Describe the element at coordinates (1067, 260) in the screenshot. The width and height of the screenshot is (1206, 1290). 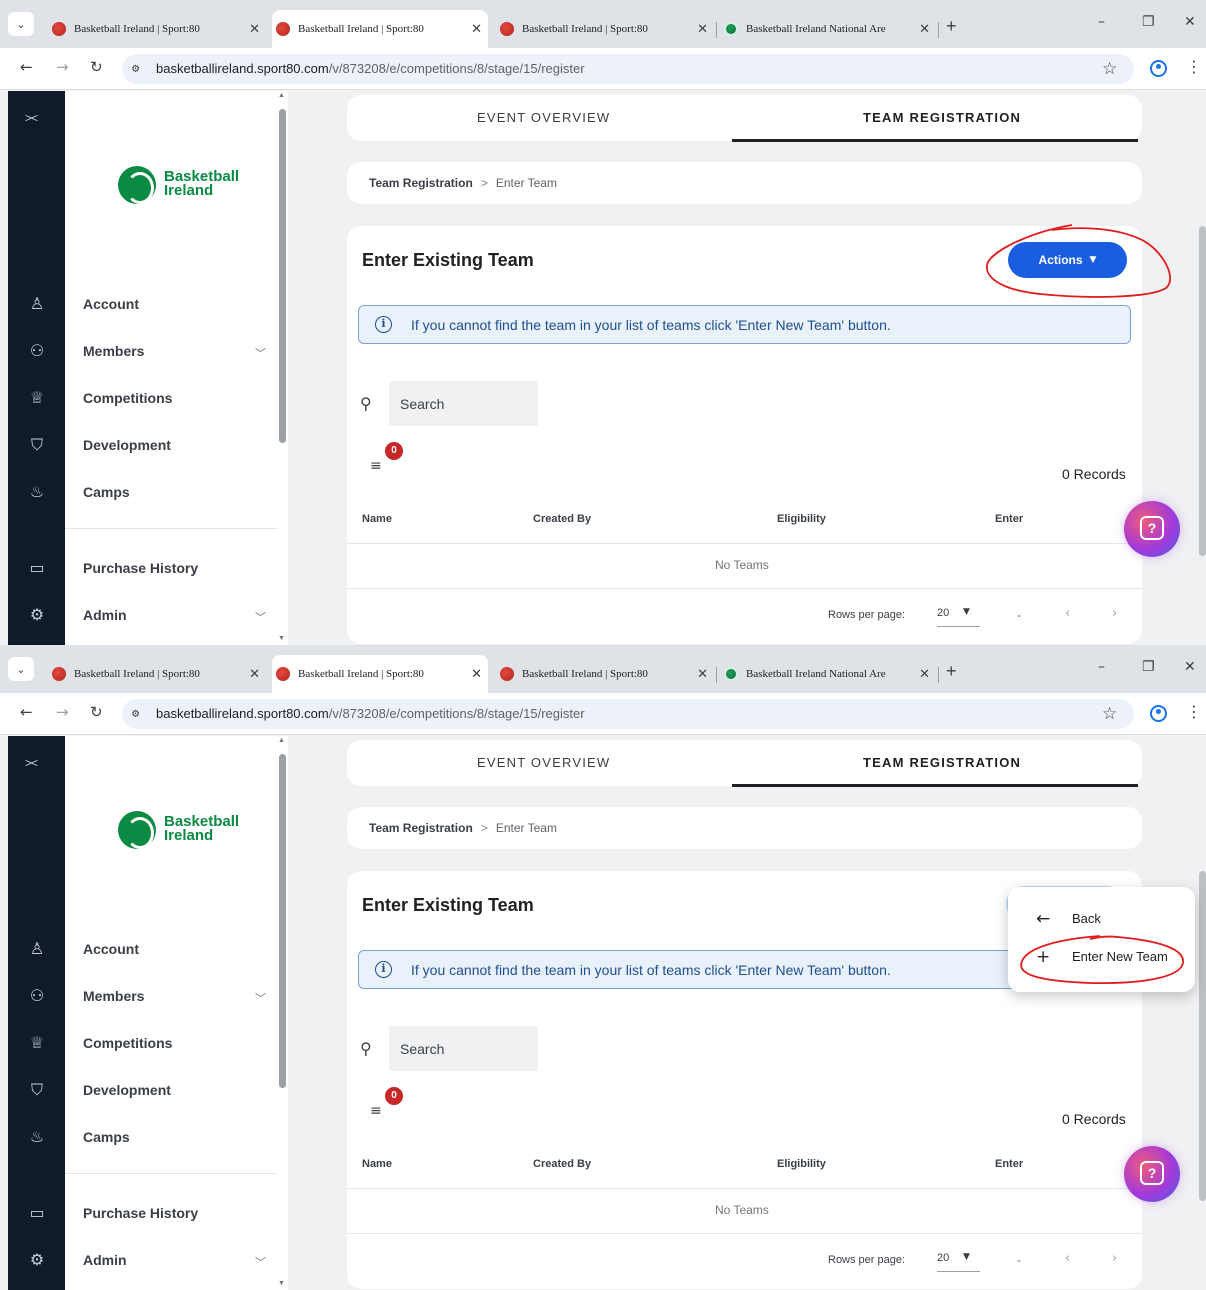
I see `actions-button: Actions ▼` at that location.